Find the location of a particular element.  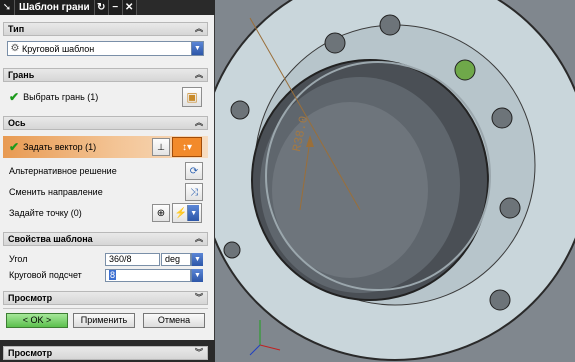

section-type-header: Тип ︽ is located at coordinates (105, 29).